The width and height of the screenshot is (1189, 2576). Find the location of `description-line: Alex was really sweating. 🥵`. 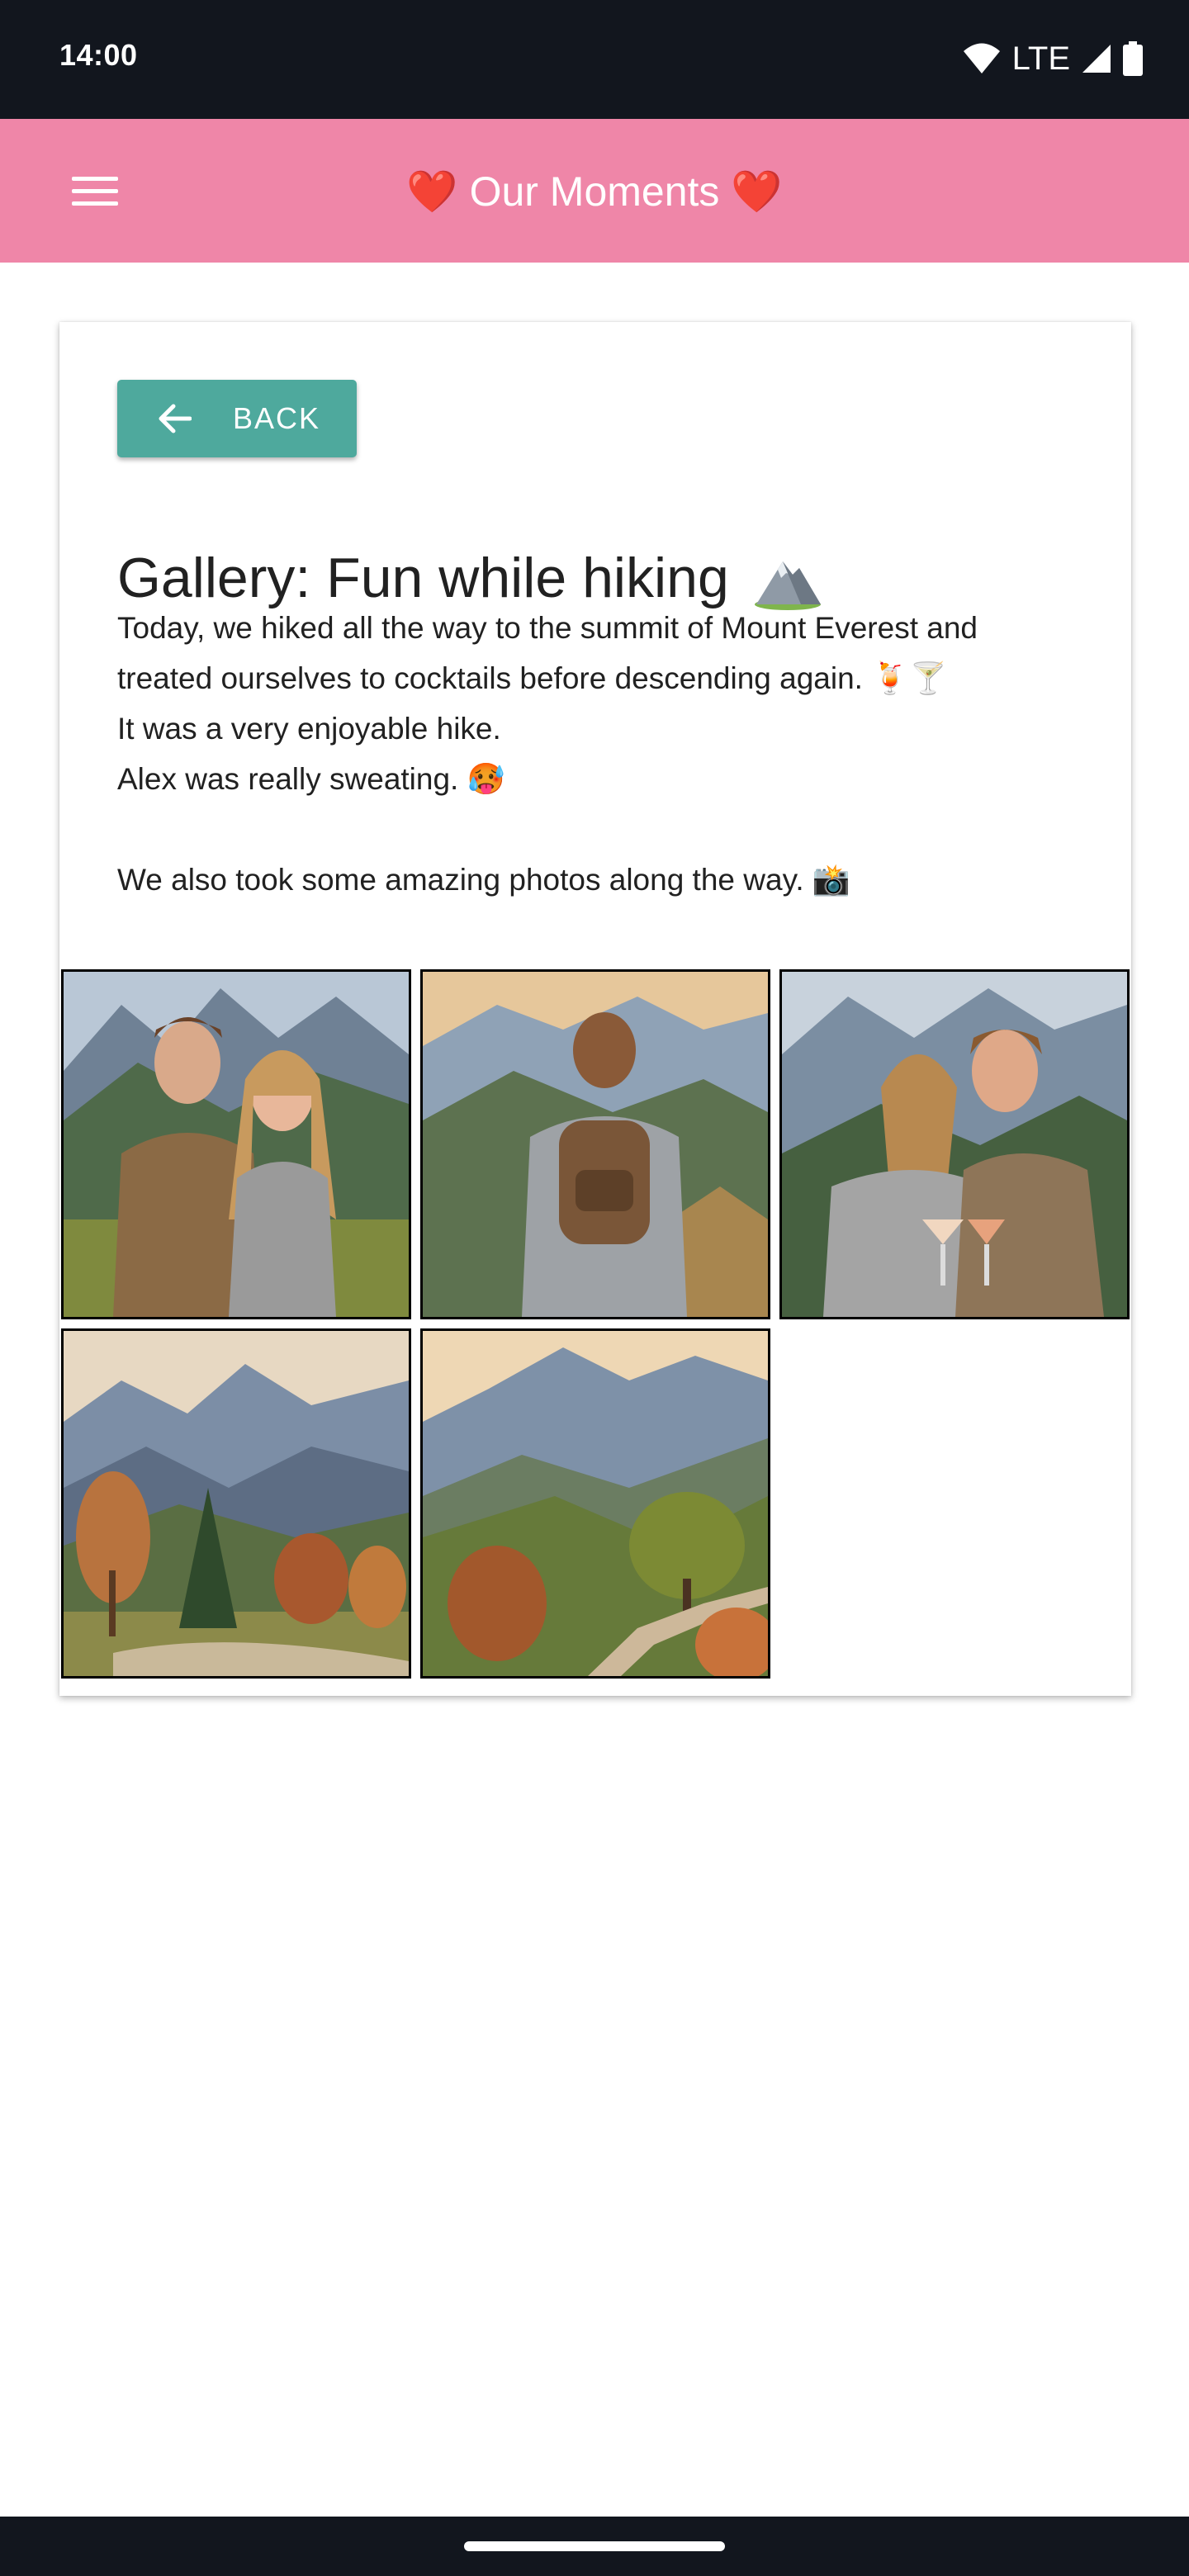

description-line: Alex was really sweating. 🥵 is located at coordinates (311, 779).